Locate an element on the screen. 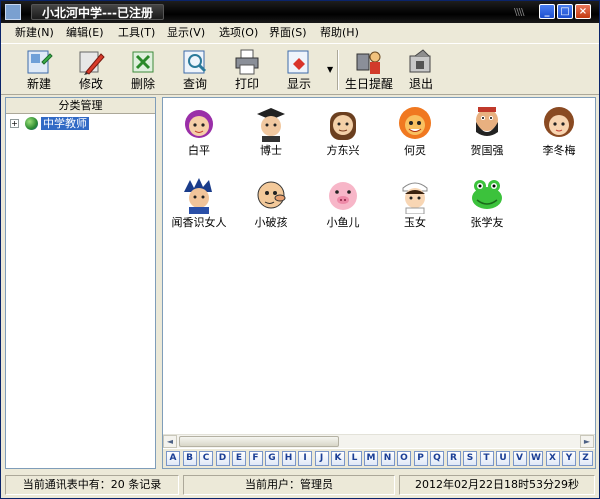  long-hair-man-icon is located at coordinates (343, 126).